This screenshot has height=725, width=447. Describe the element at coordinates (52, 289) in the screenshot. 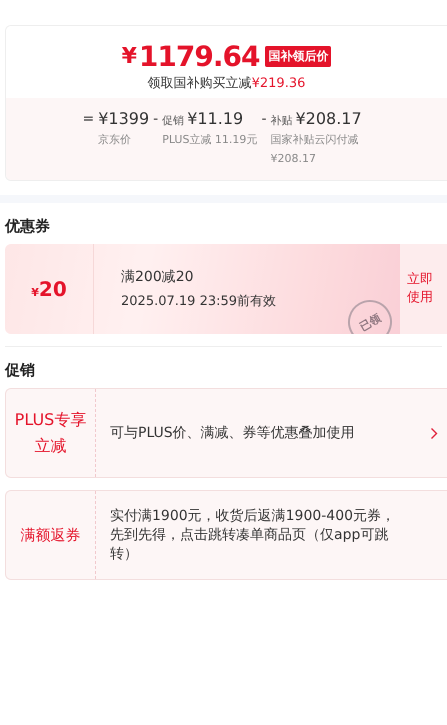

I see `coupon-value: 20` at that location.